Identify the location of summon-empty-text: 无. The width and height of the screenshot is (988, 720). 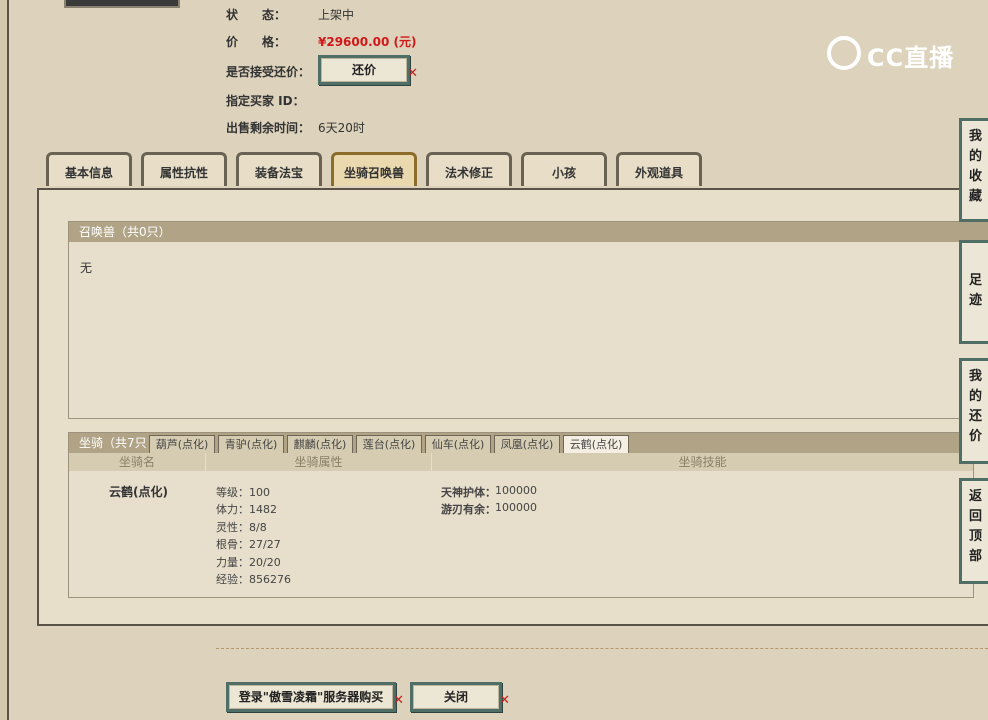
(86, 268).